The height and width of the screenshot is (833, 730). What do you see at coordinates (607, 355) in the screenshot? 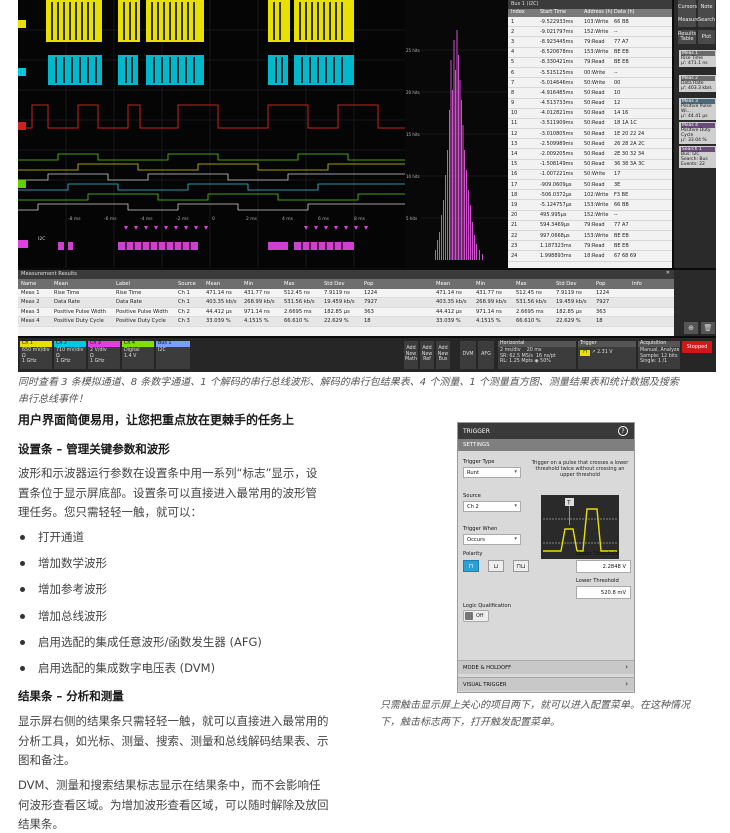
I see `trigger-badge: Trigger ⊓ ↗ 2.31 V` at bounding box center [607, 355].